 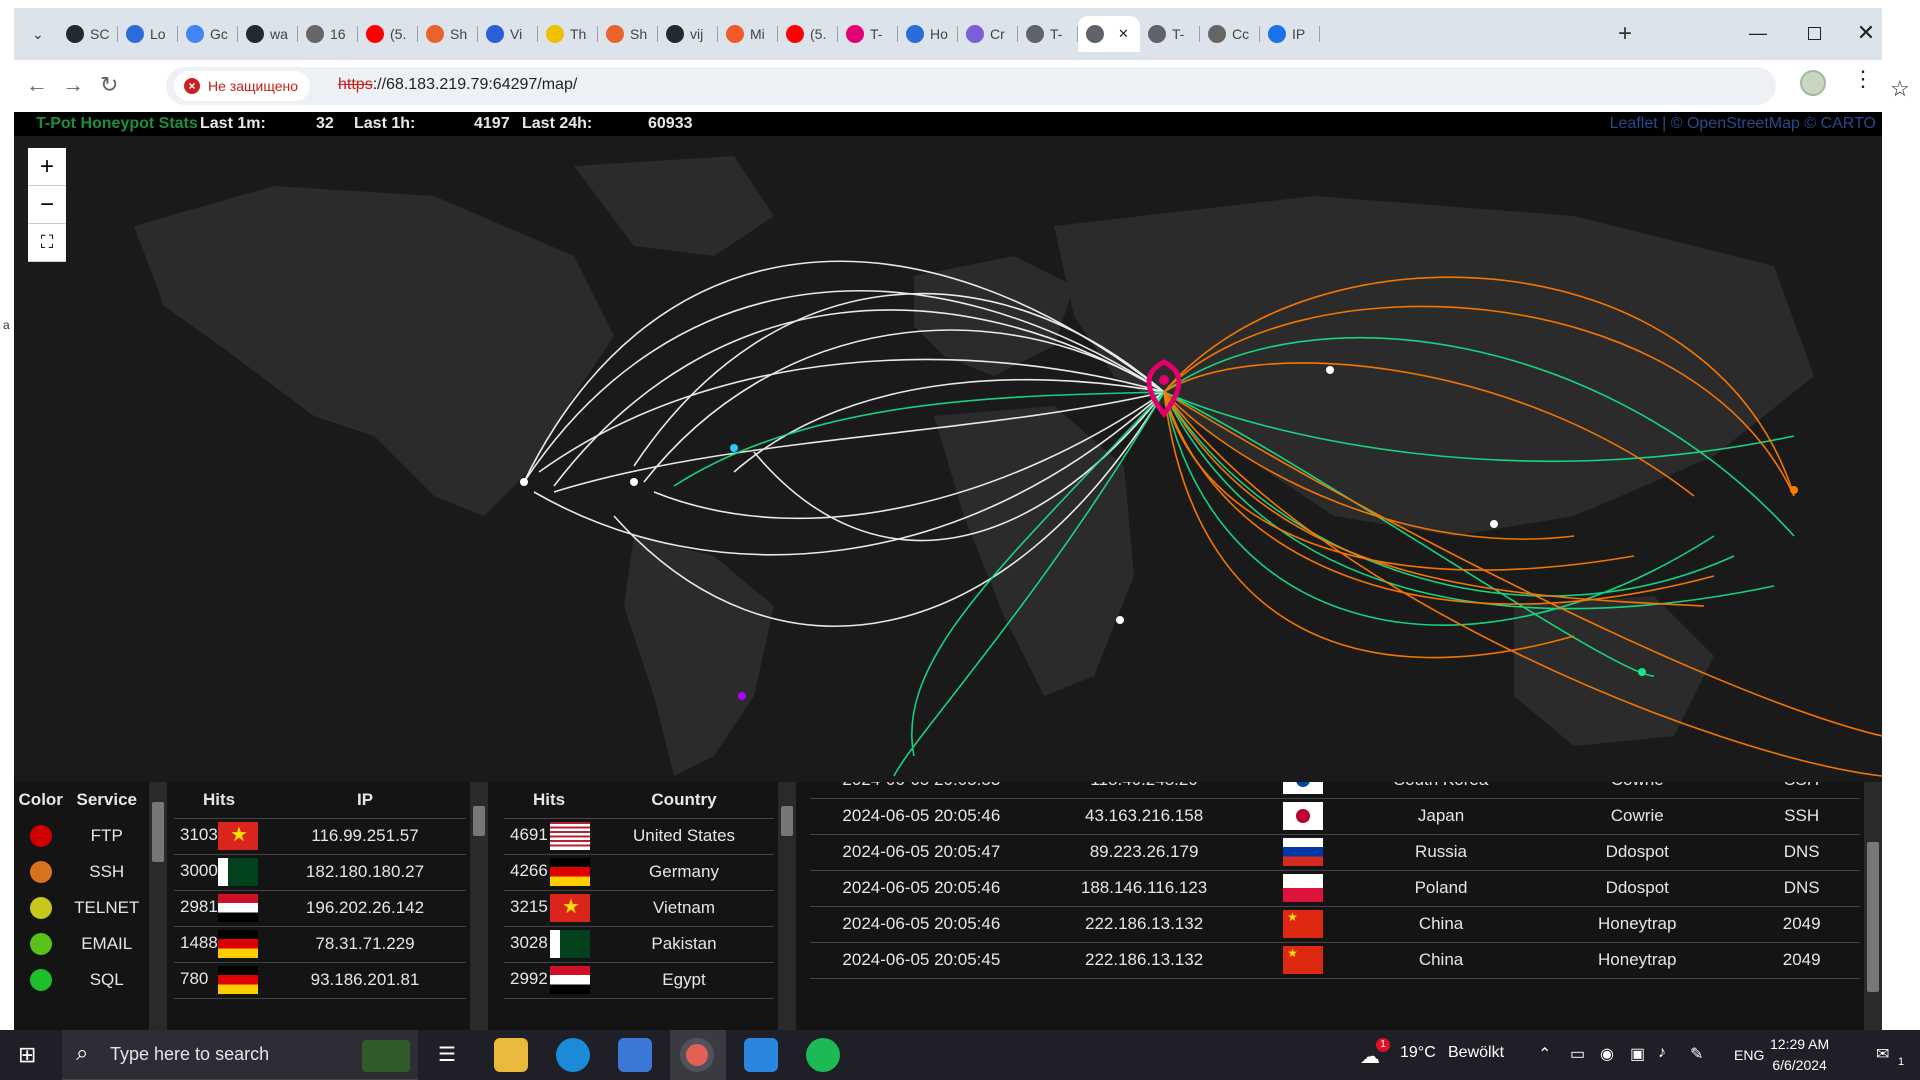 What do you see at coordinates (1743, 124) in the screenshot?
I see `map-attribution: Leaflet | © OpenStreetMap © CARTO` at bounding box center [1743, 124].